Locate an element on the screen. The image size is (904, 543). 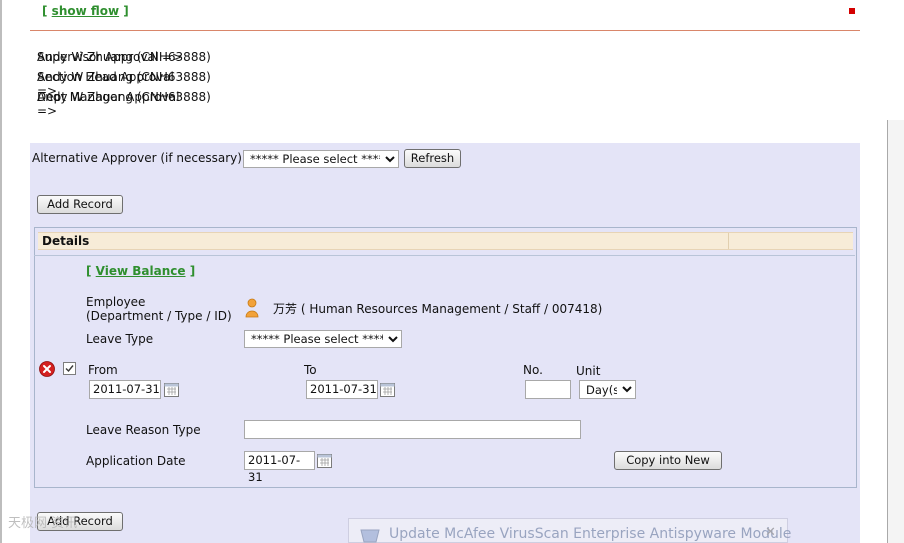
separator-line is located at coordinates (445, 30).